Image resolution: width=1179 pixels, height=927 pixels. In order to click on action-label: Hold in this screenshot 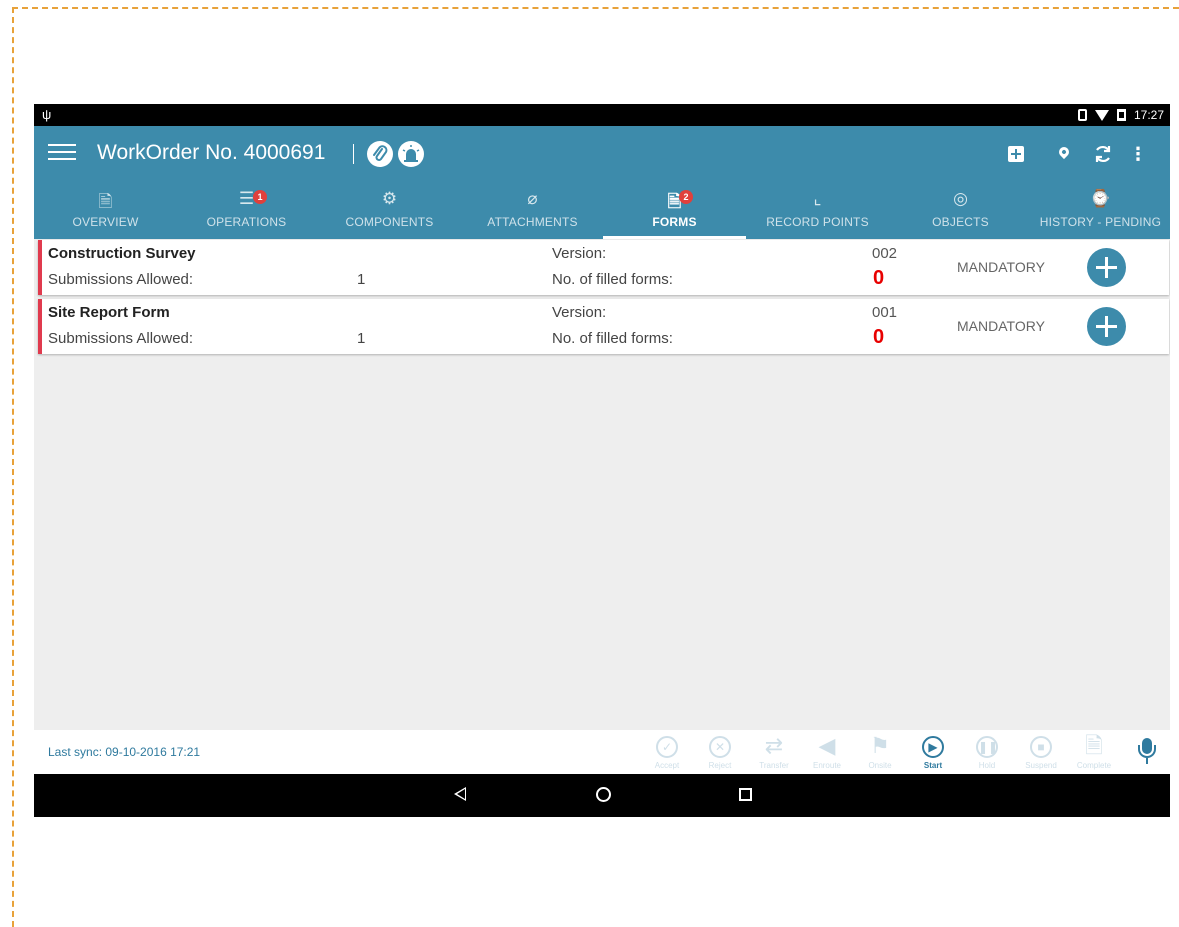, I will do `click(987, 765)`.